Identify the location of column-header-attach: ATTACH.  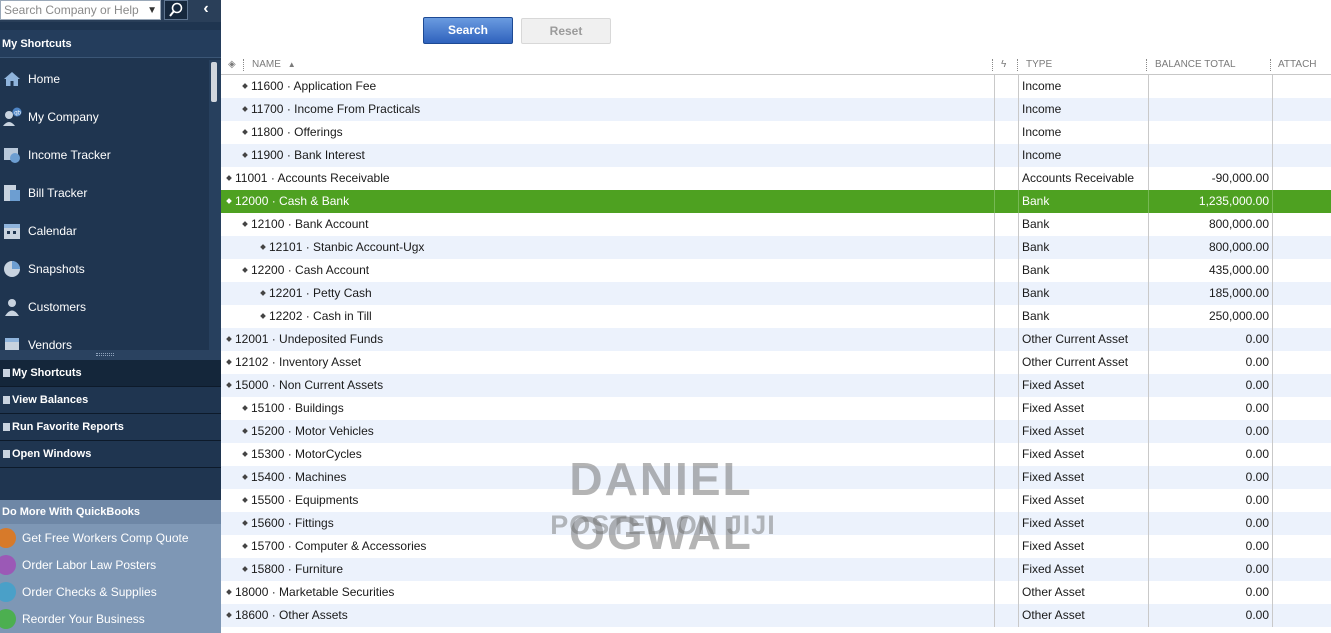
(1297, 64).